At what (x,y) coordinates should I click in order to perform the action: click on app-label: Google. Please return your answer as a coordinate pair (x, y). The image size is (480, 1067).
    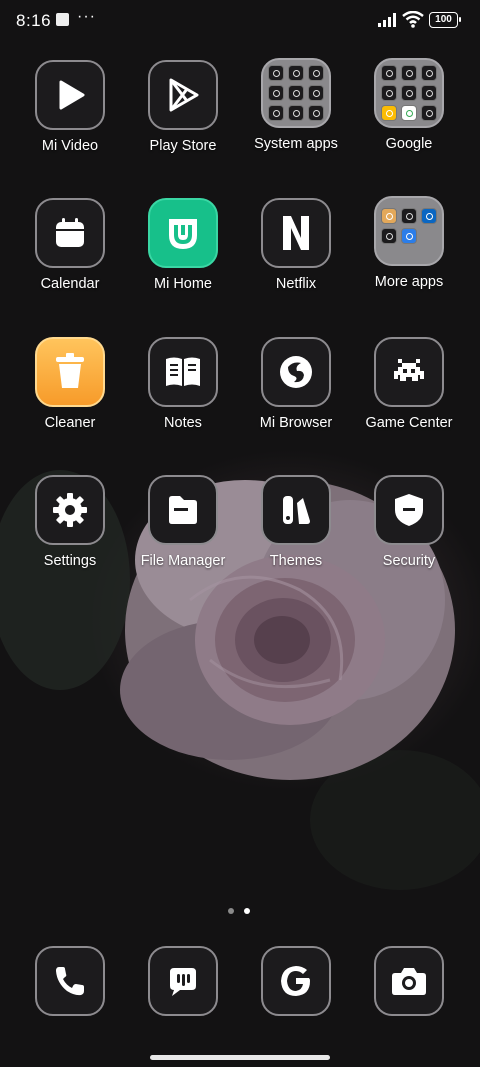
    Looking at the image, I should click on (409, 144).